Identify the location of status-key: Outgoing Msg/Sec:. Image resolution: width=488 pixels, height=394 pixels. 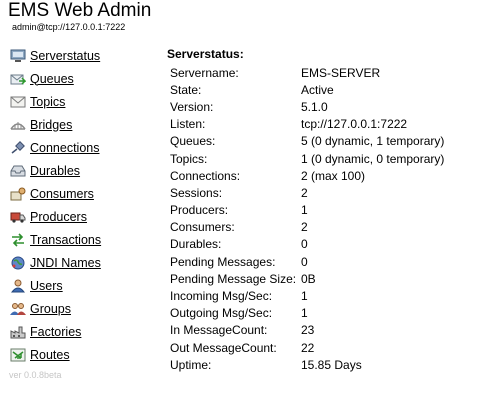
(221, 313).